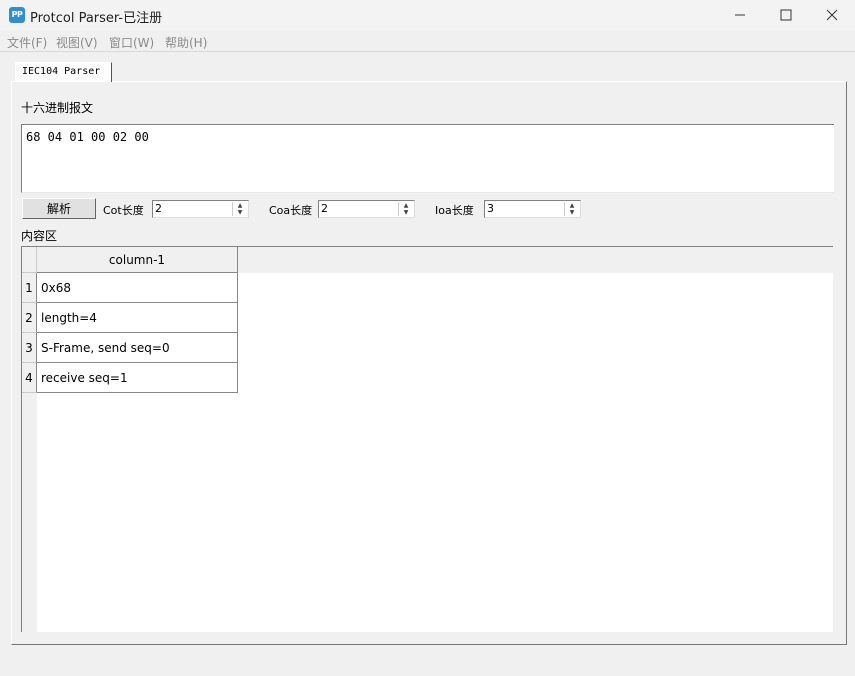 This screenshot has height=676, width=855. Describe the element at coordinates (137, 260) in the screenshot. I see `column-header: column-1` at that location.